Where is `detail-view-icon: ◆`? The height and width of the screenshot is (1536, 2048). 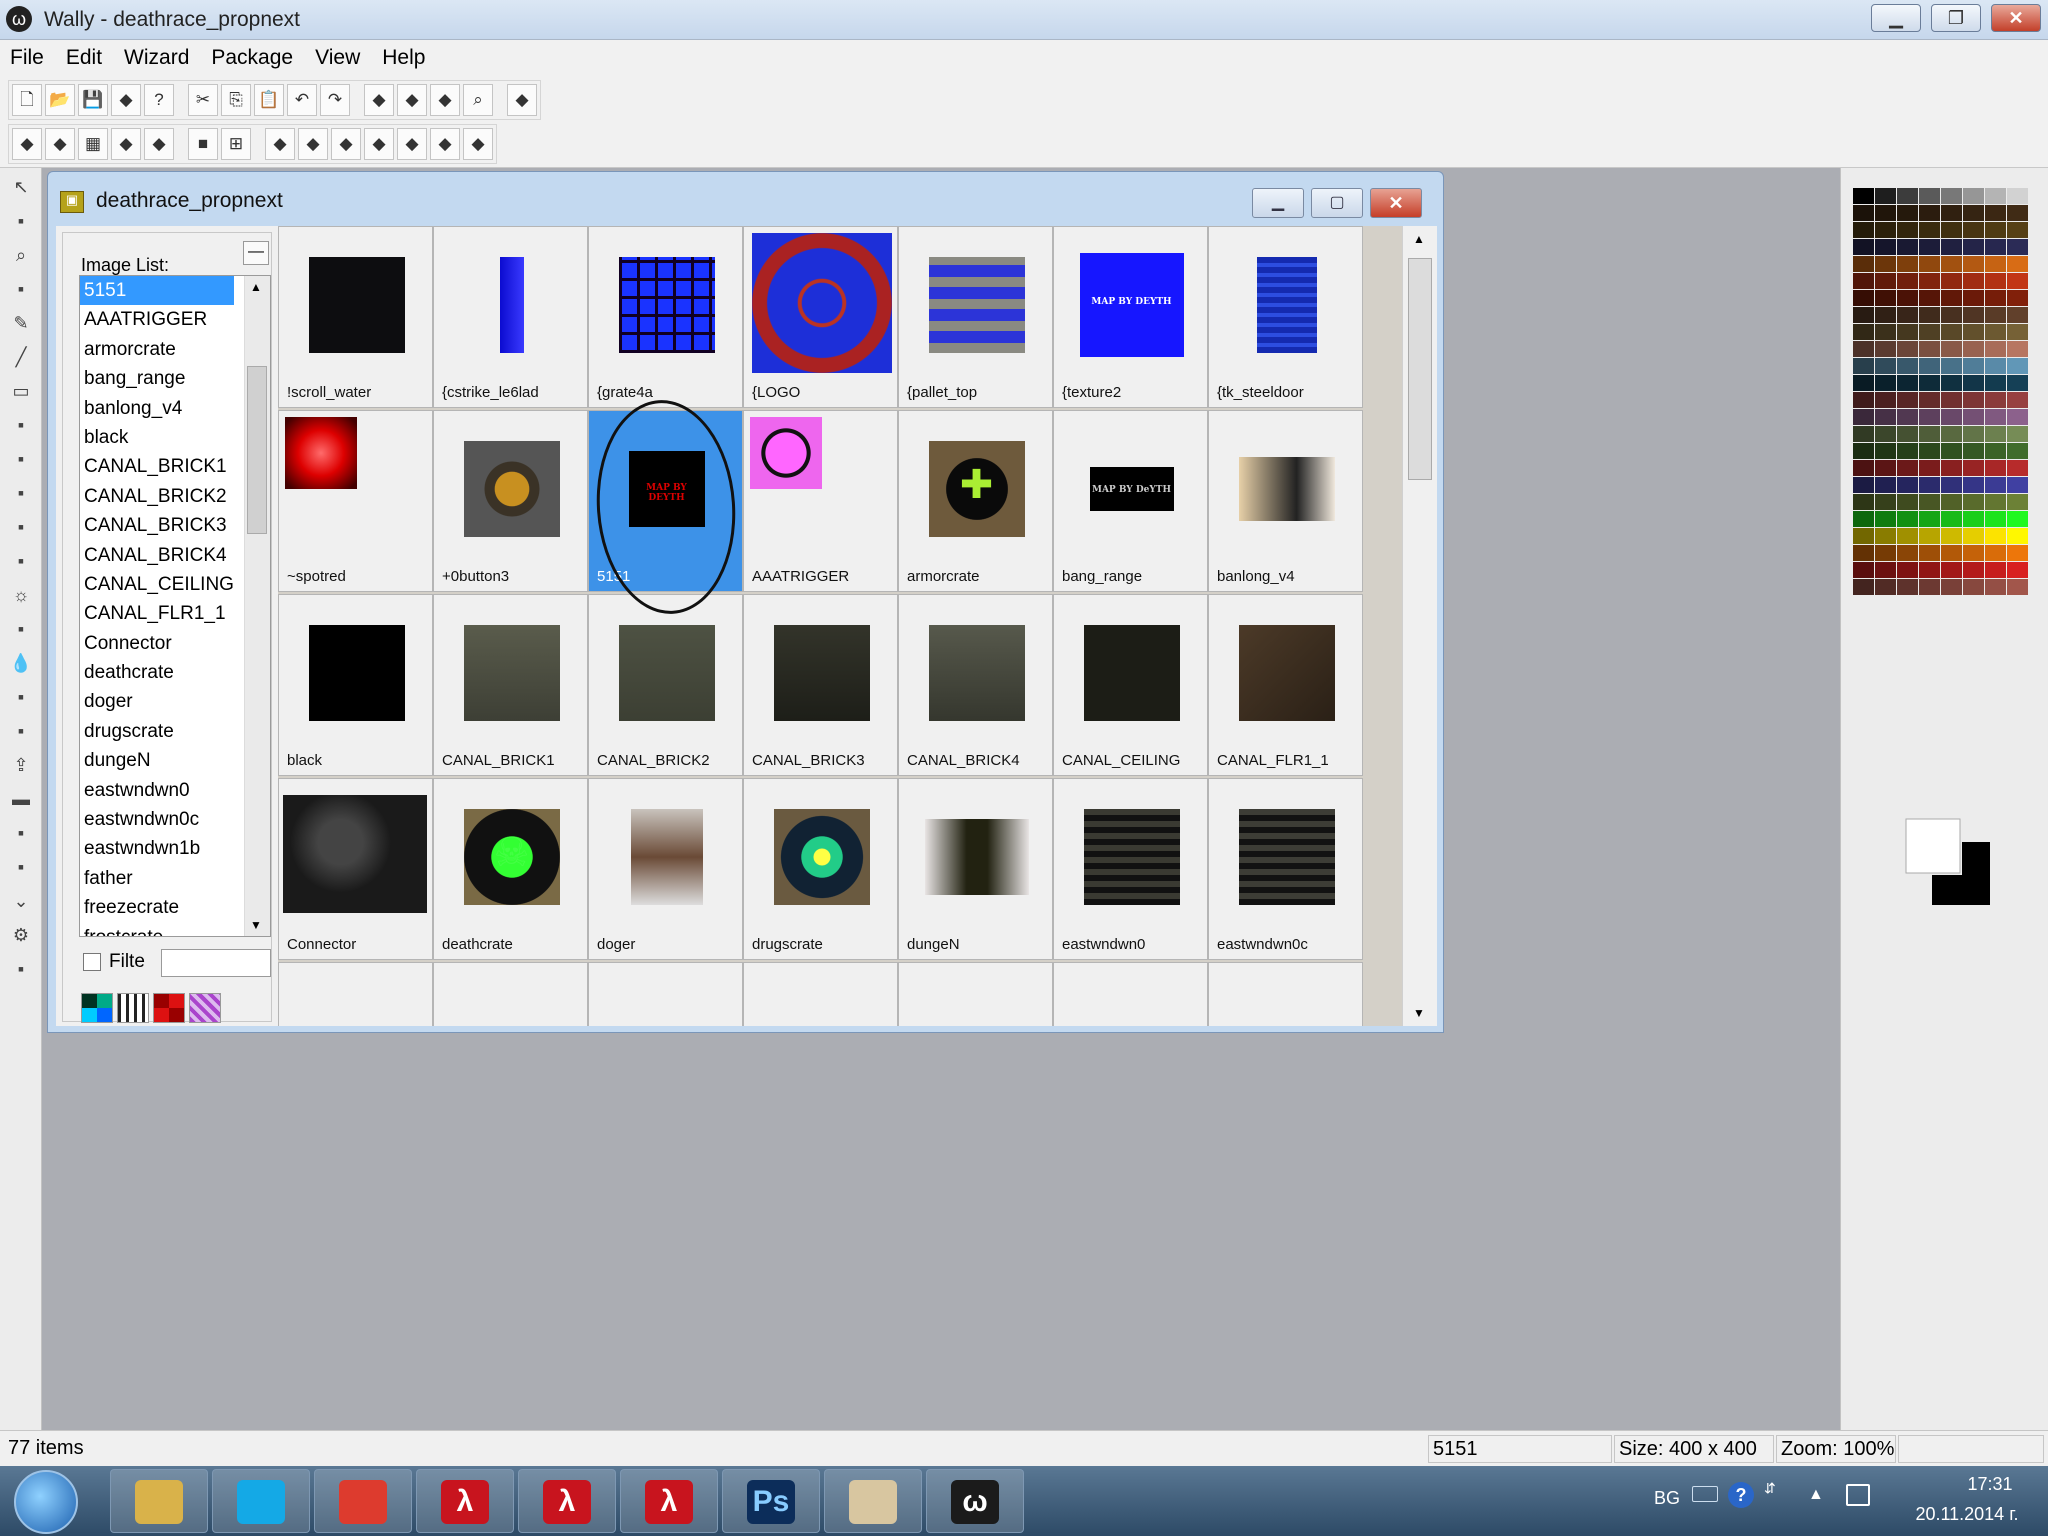 detail-view-icon: ◆ is located at coordinates (60, 144).